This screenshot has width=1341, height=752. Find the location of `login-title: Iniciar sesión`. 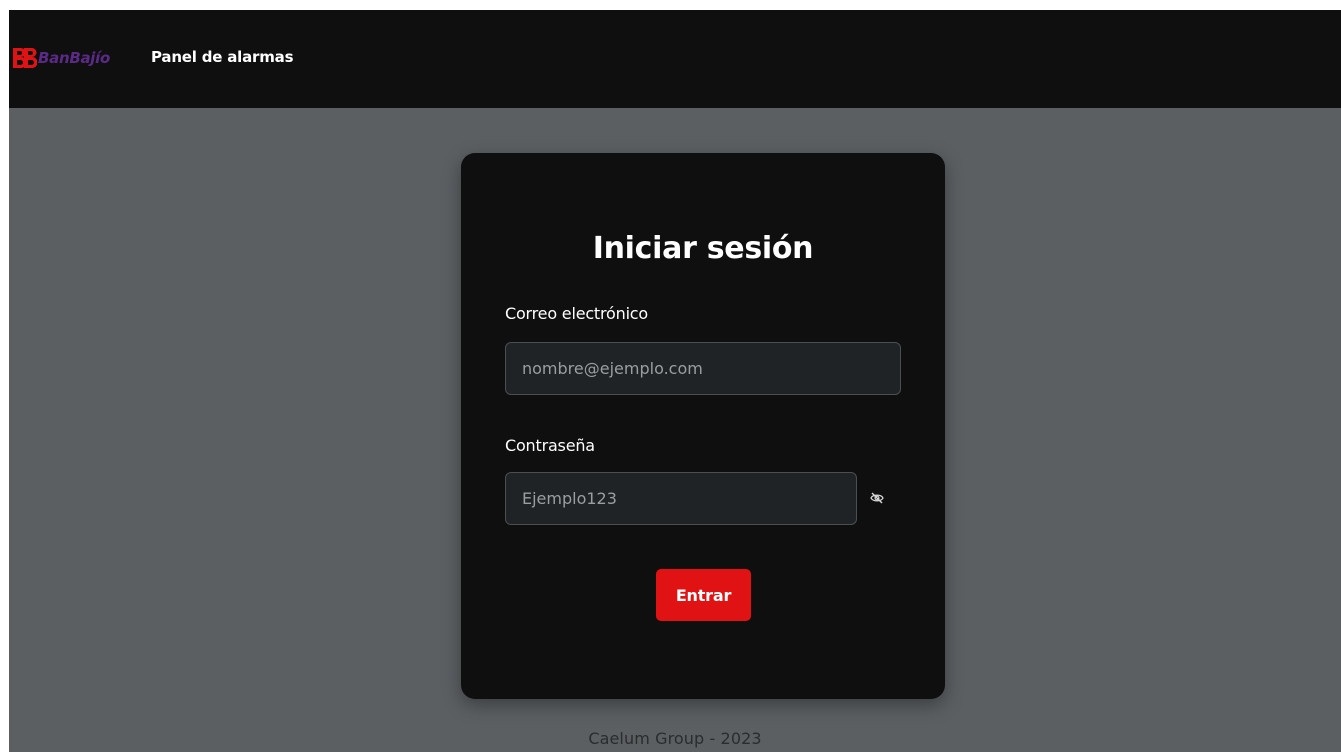

login-title: Iniciar sesión is located at coordinates (703, 248).